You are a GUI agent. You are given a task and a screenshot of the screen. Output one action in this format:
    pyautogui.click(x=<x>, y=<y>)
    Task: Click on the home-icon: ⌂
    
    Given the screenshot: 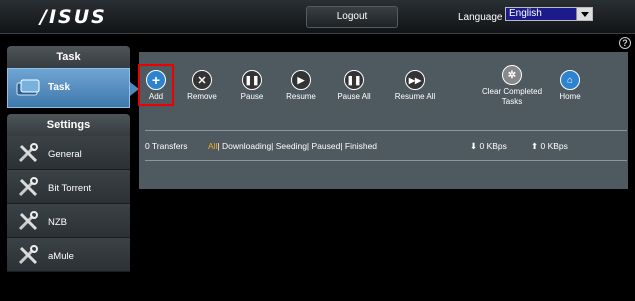 What is the action you would take?
    pyautogui.click(x=570, y=80)
    